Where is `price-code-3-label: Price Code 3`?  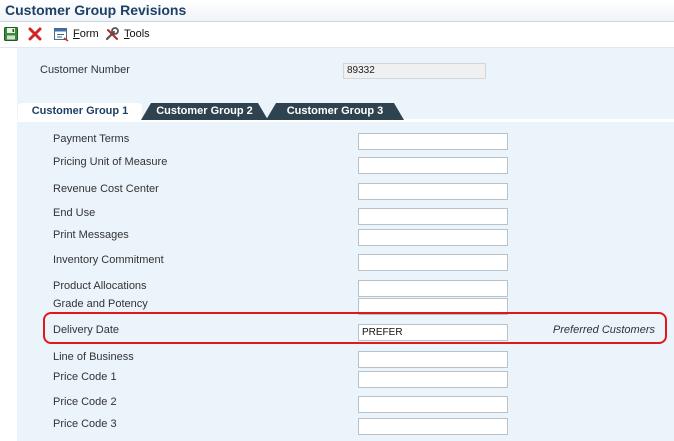
price-code-3-label: Price Code 3 is located at coordinates (85, 424).